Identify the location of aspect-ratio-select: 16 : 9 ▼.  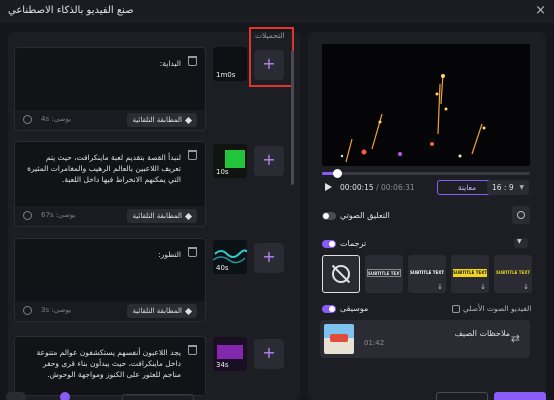
(508, 187).